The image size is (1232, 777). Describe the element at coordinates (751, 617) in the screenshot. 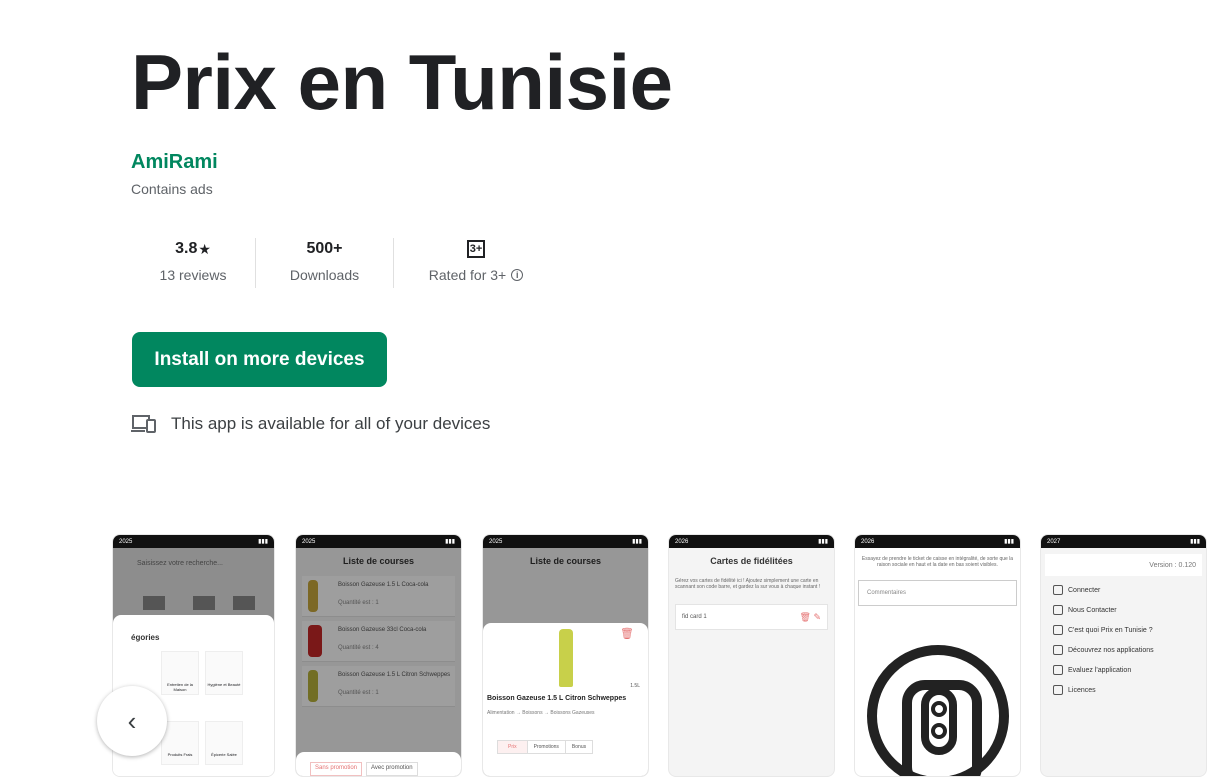

I see `loyalty-card: fid card 1 🗑 ✎` at that location.